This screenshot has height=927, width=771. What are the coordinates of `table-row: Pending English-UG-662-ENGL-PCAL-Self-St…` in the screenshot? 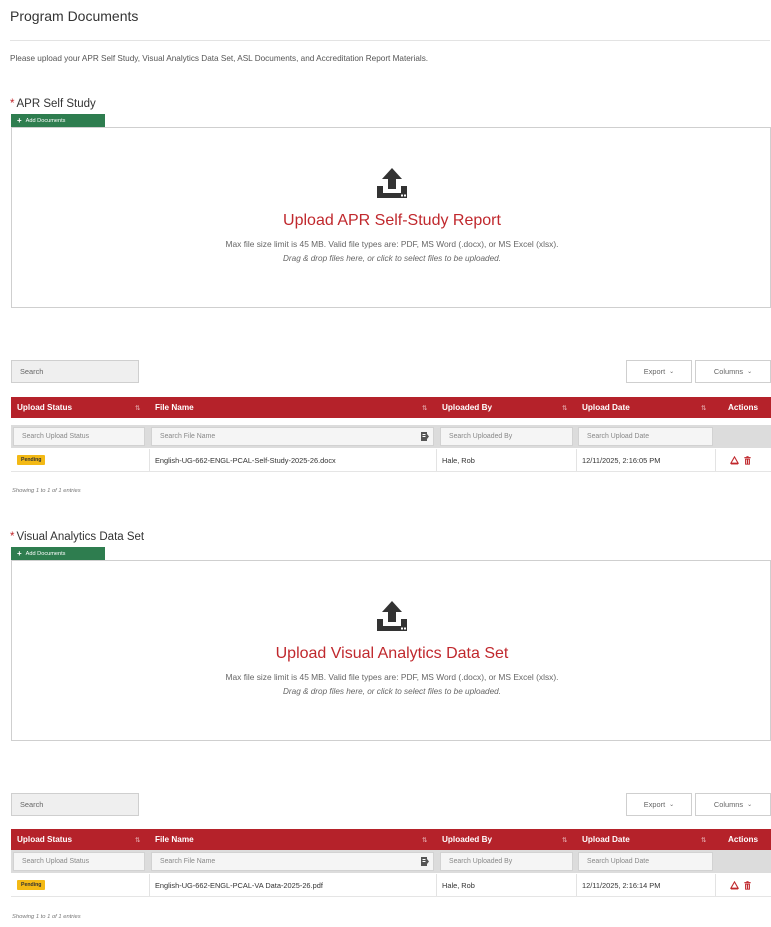 It's located at (391, 460).